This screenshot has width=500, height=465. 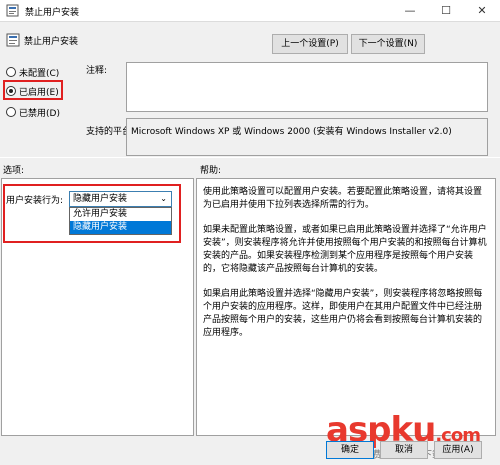 I want to click on help-label: 帮助:, so click(x=211, y=171).